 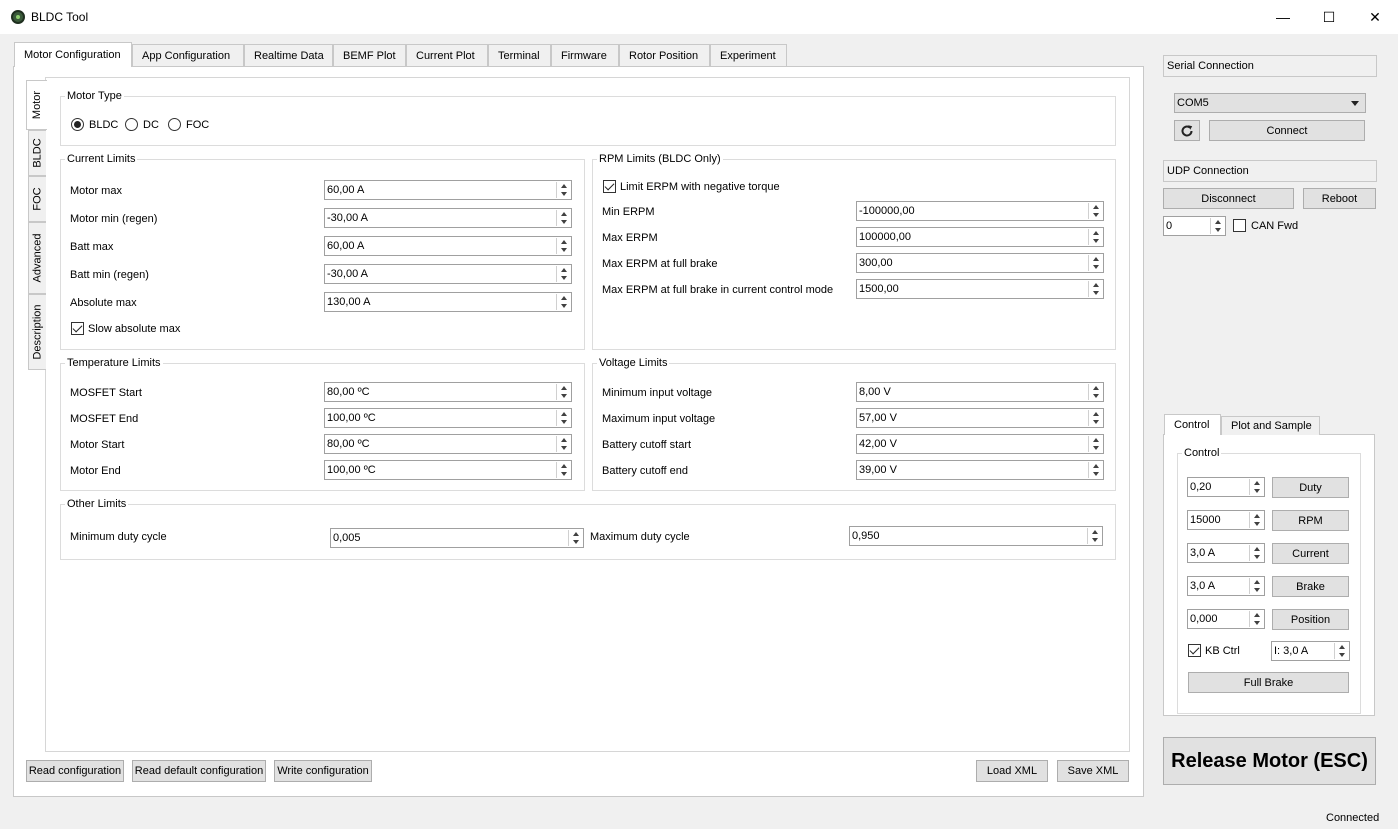 What do you see at coordinates (1375, 17) in the screenshot?
I see `close-button: ✕` at bounding box center [1375, 17].